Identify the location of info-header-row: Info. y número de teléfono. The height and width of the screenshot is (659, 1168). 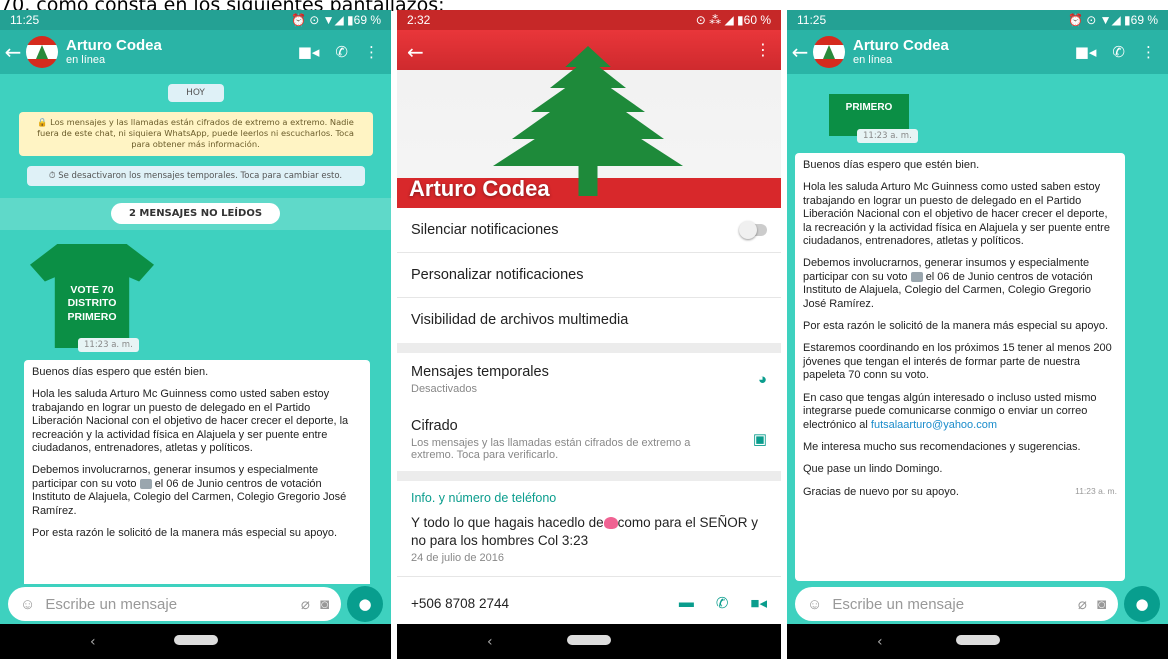
(589, 498).